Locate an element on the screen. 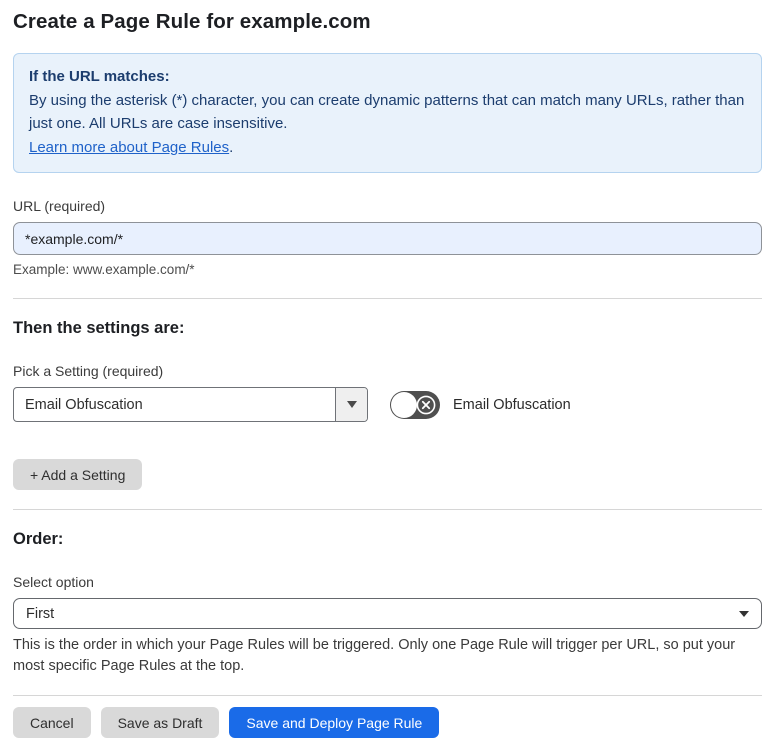 This screenshot has width=775, height=738. setting-select: Email Obfuscation is located at coordinates (190, 404).